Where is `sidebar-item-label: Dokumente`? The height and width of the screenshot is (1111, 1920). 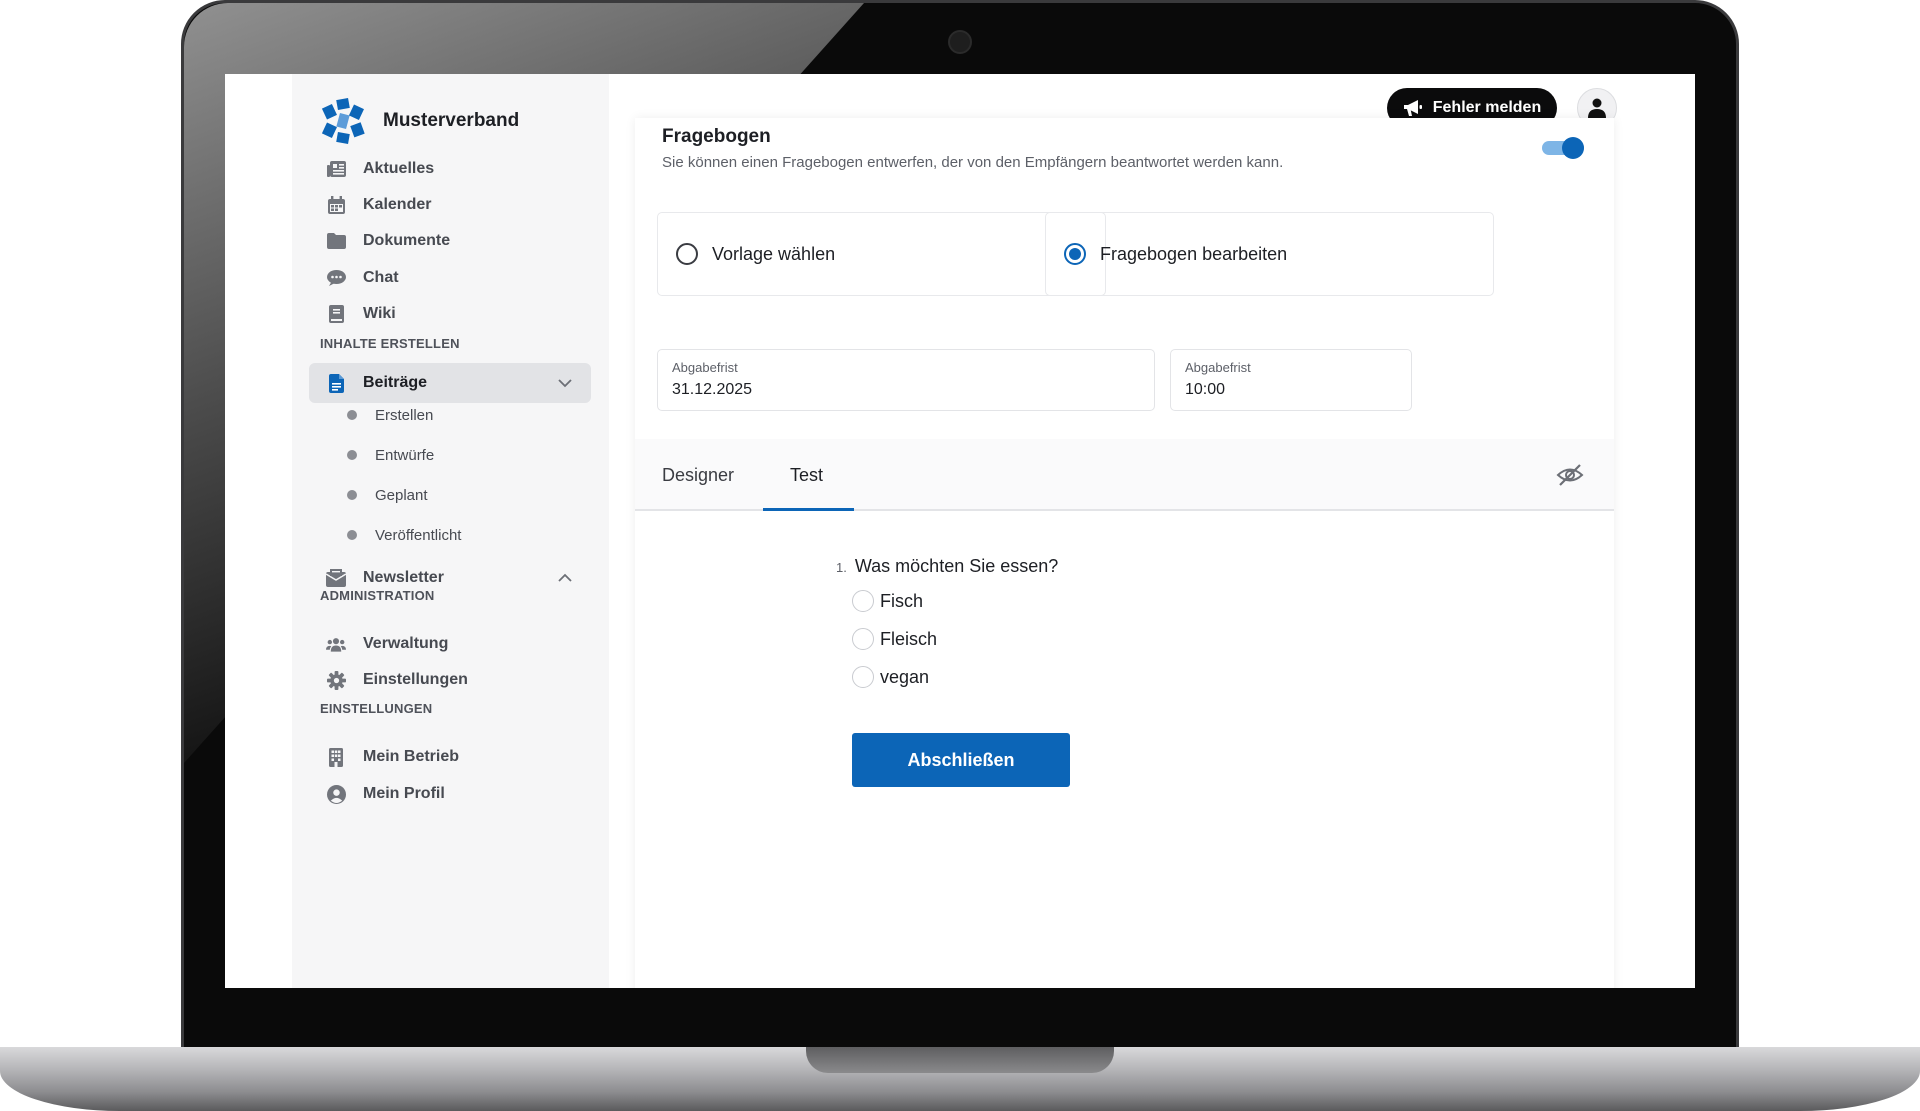
sidebar-item-label: Dokumente is located at coordinates (407, 240).